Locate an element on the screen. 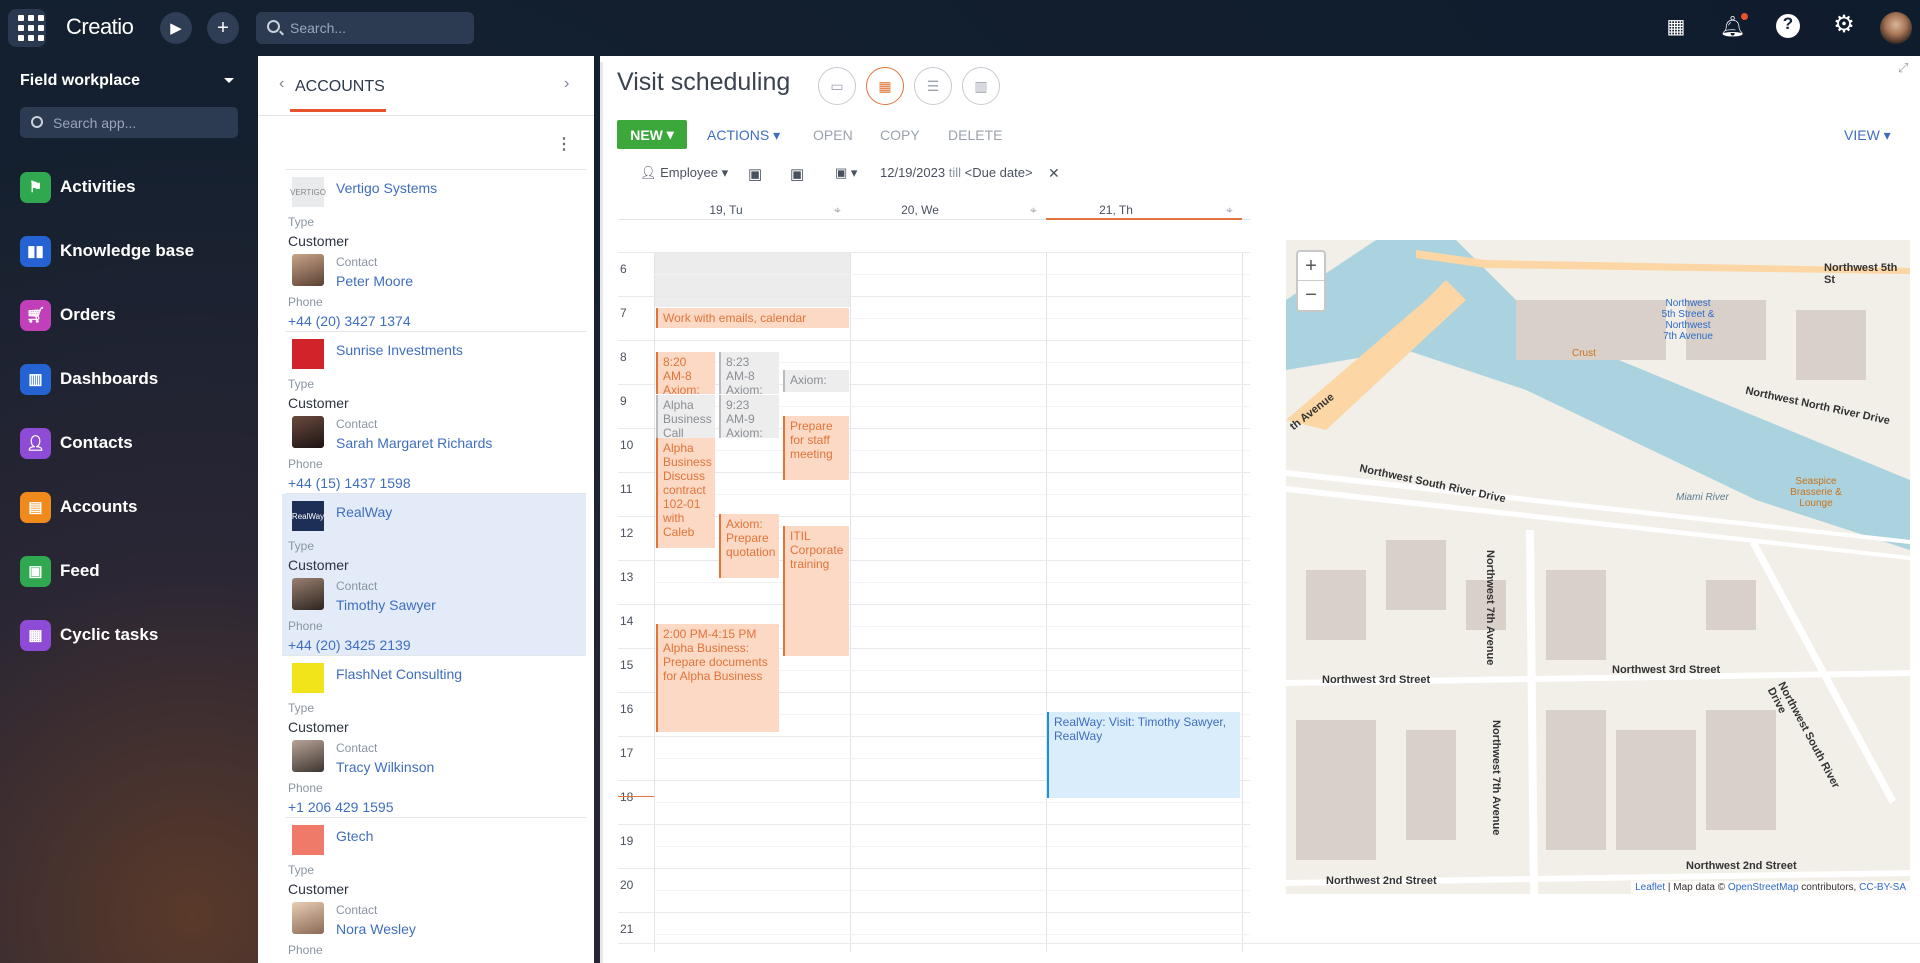  chevron-down-icon is located at coordinates (229, 80).